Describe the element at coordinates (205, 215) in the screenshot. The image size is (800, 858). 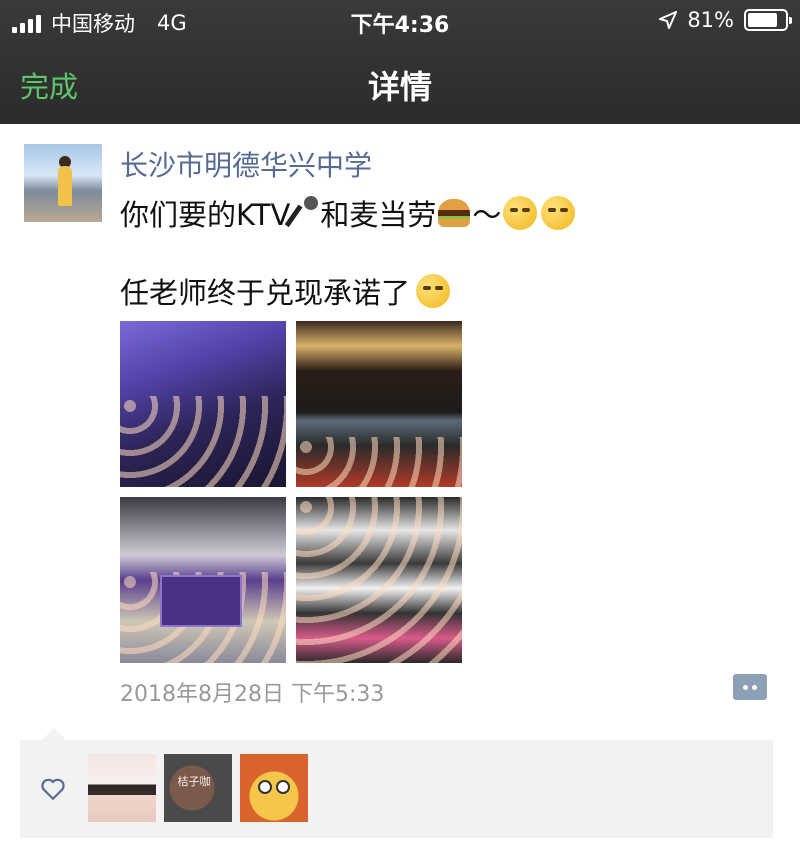
I see `post-text-part1: 你们要的KTV` at that location.